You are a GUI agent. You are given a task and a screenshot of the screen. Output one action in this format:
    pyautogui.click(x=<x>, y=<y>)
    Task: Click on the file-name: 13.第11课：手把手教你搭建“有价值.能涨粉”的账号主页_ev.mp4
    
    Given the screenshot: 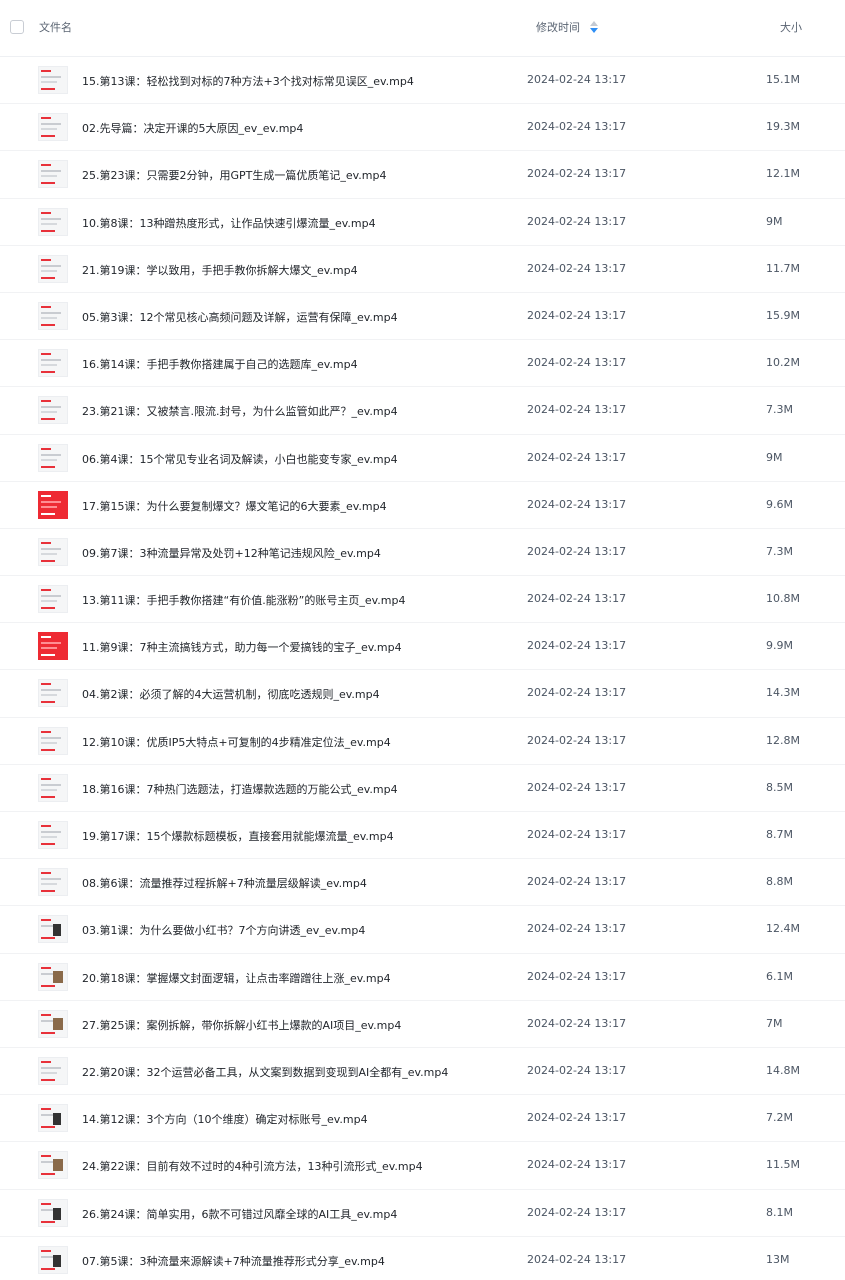 What is the action you would take?
    pyautogui.click(x=244, y=600)
    